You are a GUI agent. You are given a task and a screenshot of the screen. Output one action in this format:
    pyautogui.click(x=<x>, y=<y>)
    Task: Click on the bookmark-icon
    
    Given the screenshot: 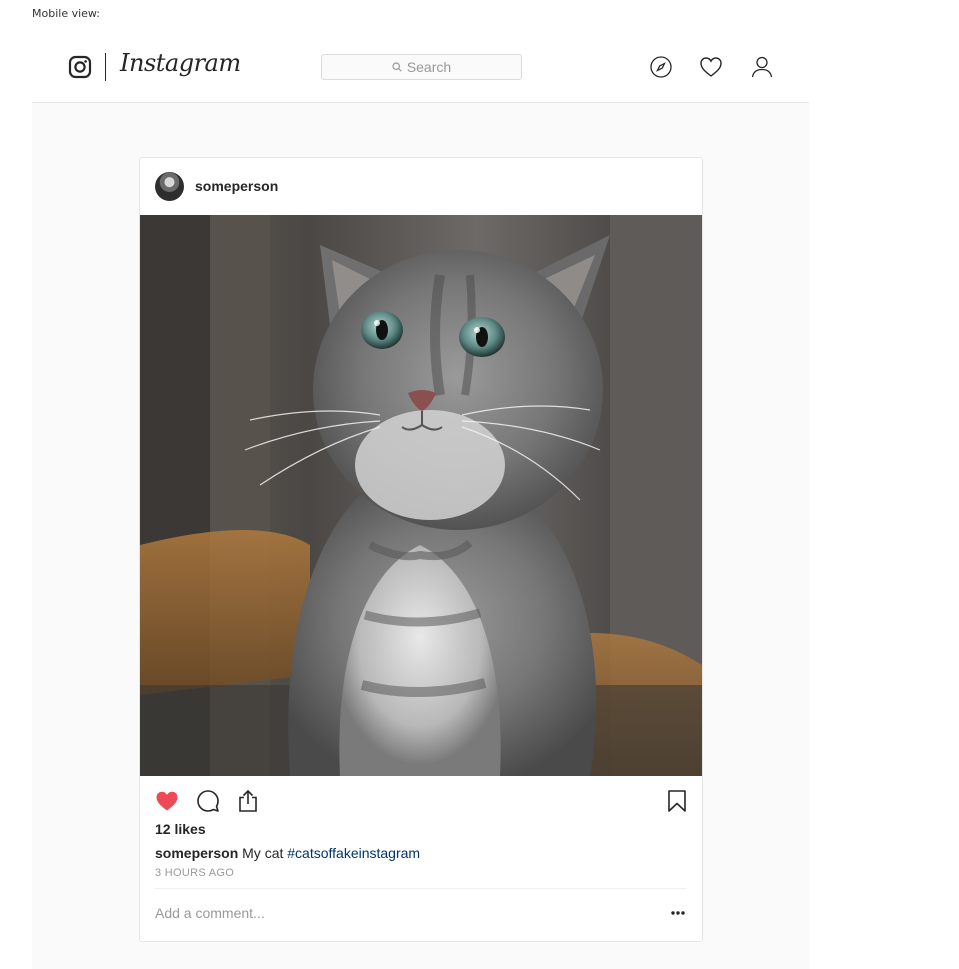 What is the action you would take?
    pyautogui.click(x=677, y=801)
    